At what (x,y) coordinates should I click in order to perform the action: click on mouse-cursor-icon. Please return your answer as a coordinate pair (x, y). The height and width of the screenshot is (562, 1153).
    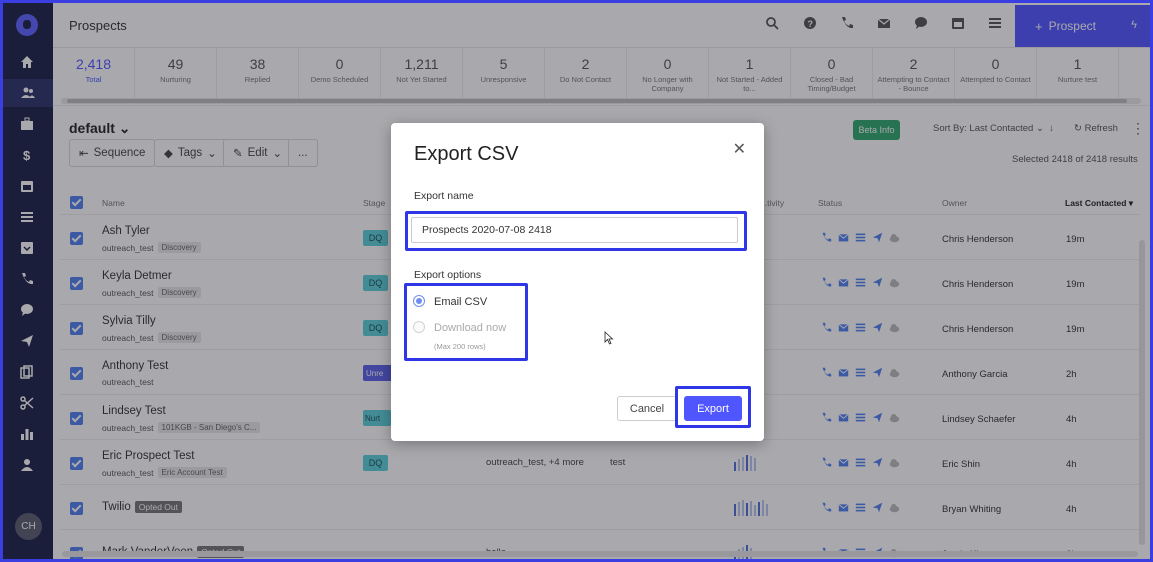
    Looking at the image, I should click on (609, 339).